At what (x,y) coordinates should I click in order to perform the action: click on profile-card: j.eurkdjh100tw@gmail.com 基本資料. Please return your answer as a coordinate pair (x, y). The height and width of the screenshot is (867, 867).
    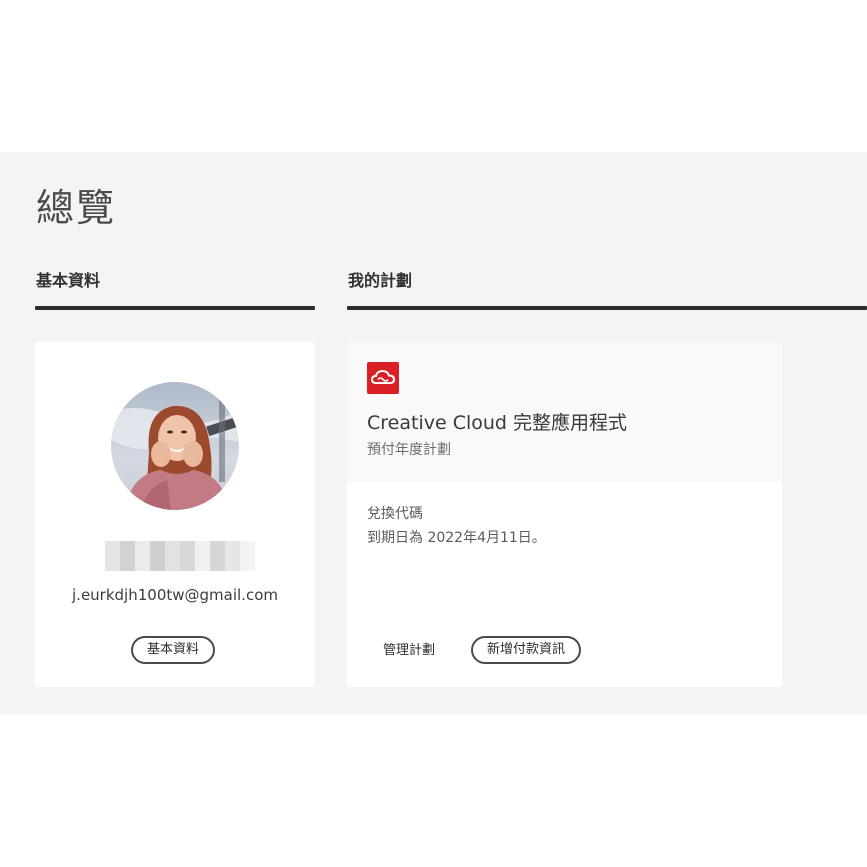
    Looking at the image, I should click on (175, 514).